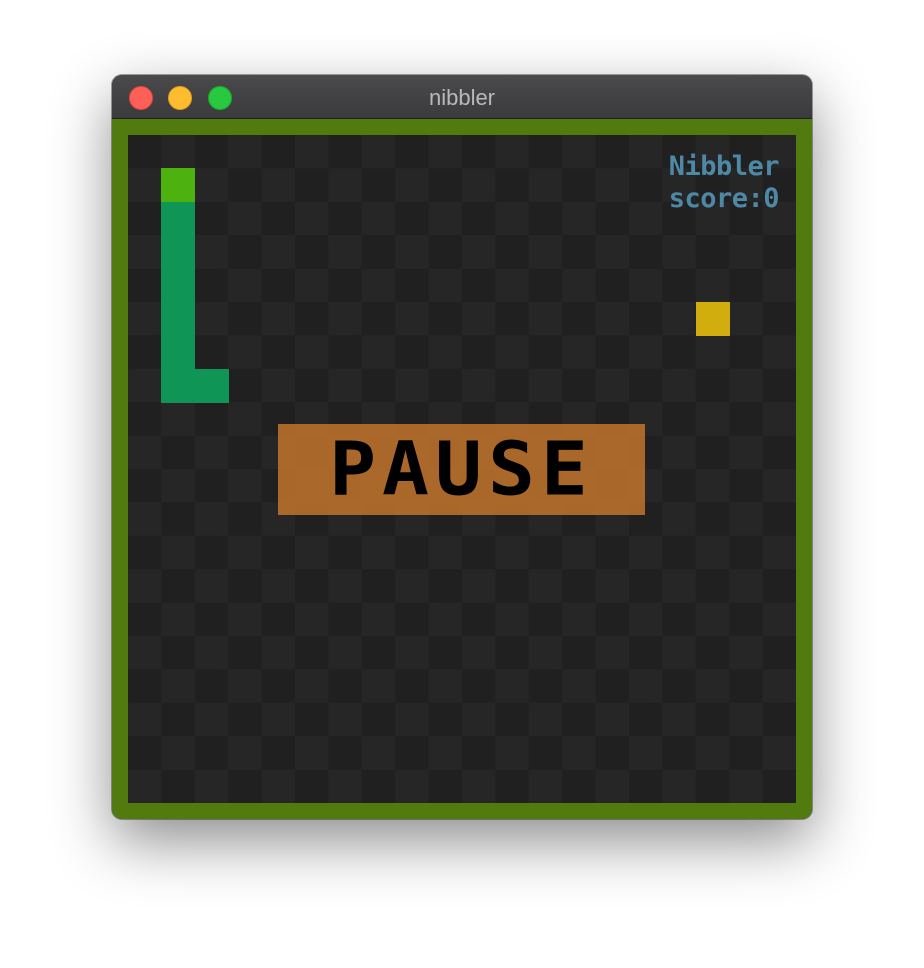 Image resolution: width=924 pixels, height=968 pixels. I want to click on pause-label: PAUSE, so click(461, 469).